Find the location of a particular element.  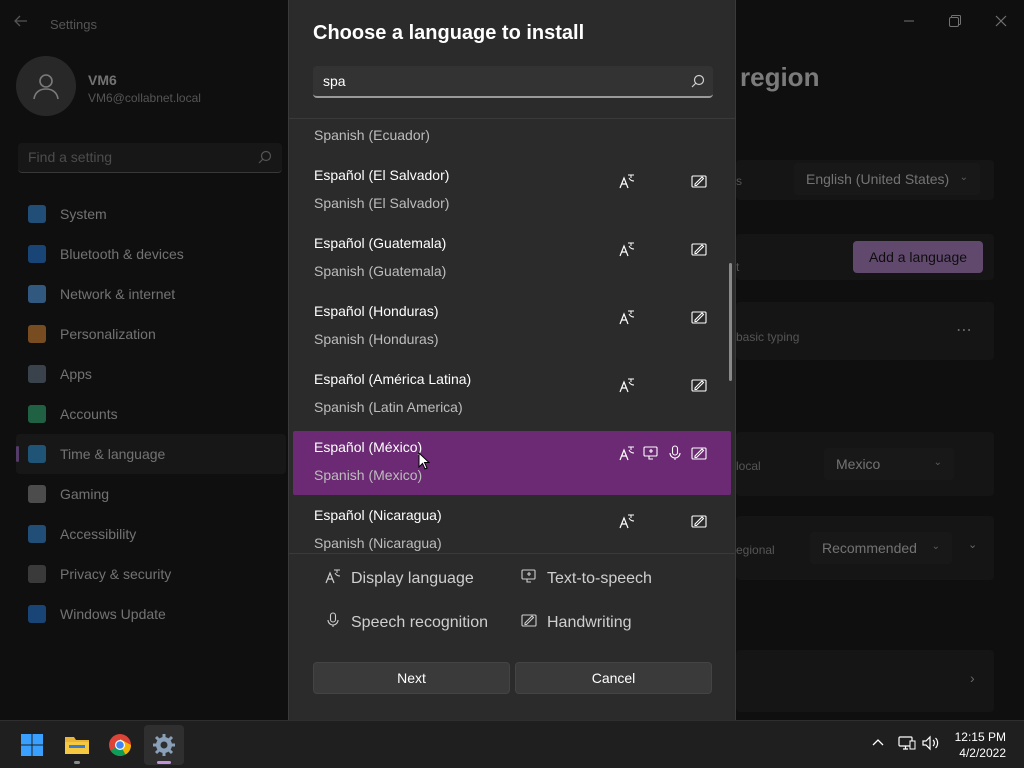

legend-text-to-speech: Text-to-speech is located at coordinates (586, 578).